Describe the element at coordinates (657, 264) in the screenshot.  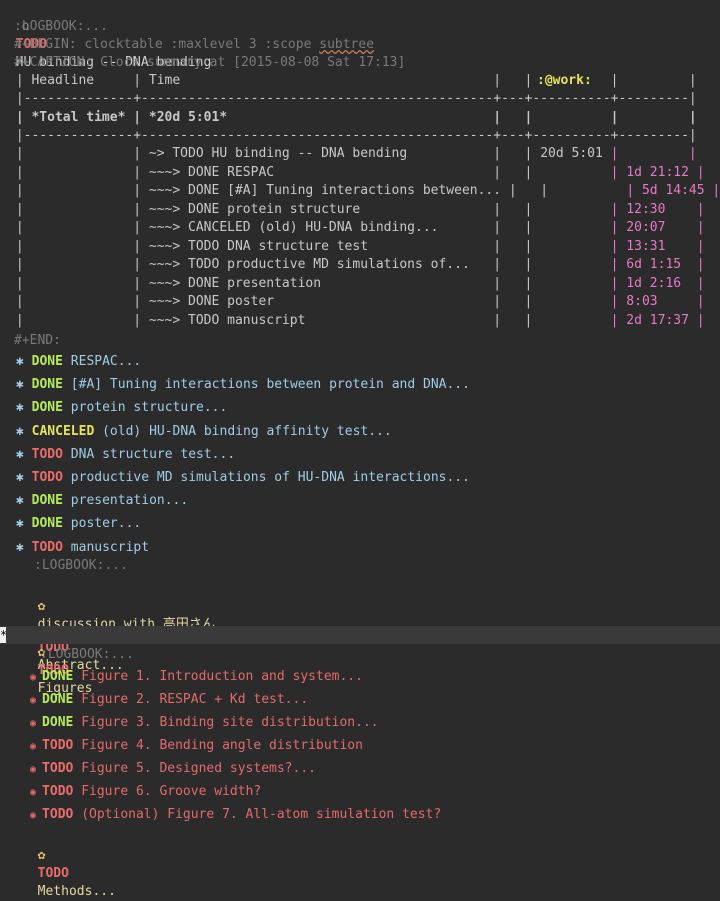
I see `table-cell-time: | 6d 1:15 |` at that location.